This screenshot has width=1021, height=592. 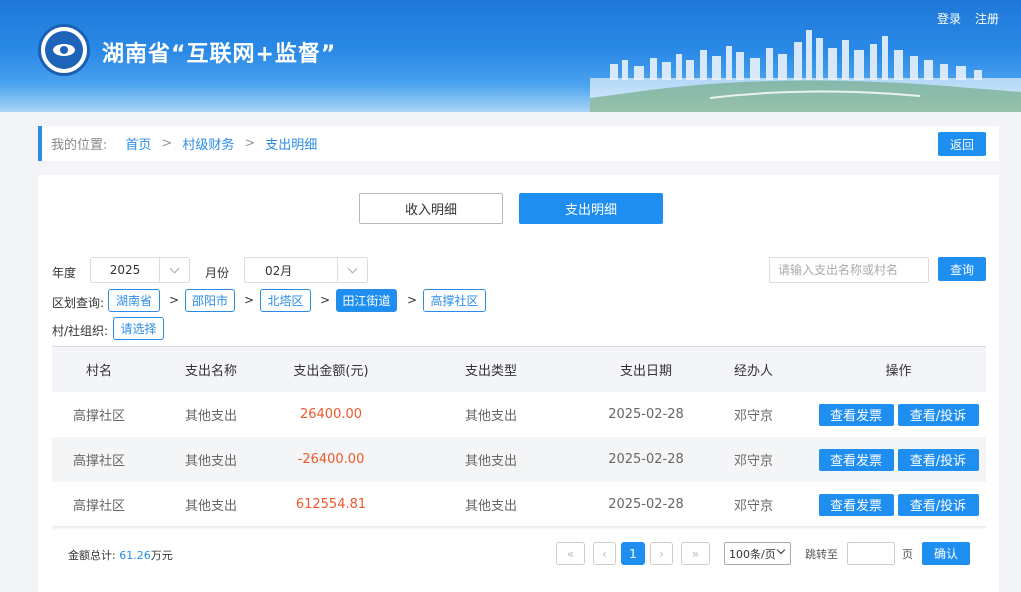 I want to click on page-current: 1, so click(x=633, y=553).